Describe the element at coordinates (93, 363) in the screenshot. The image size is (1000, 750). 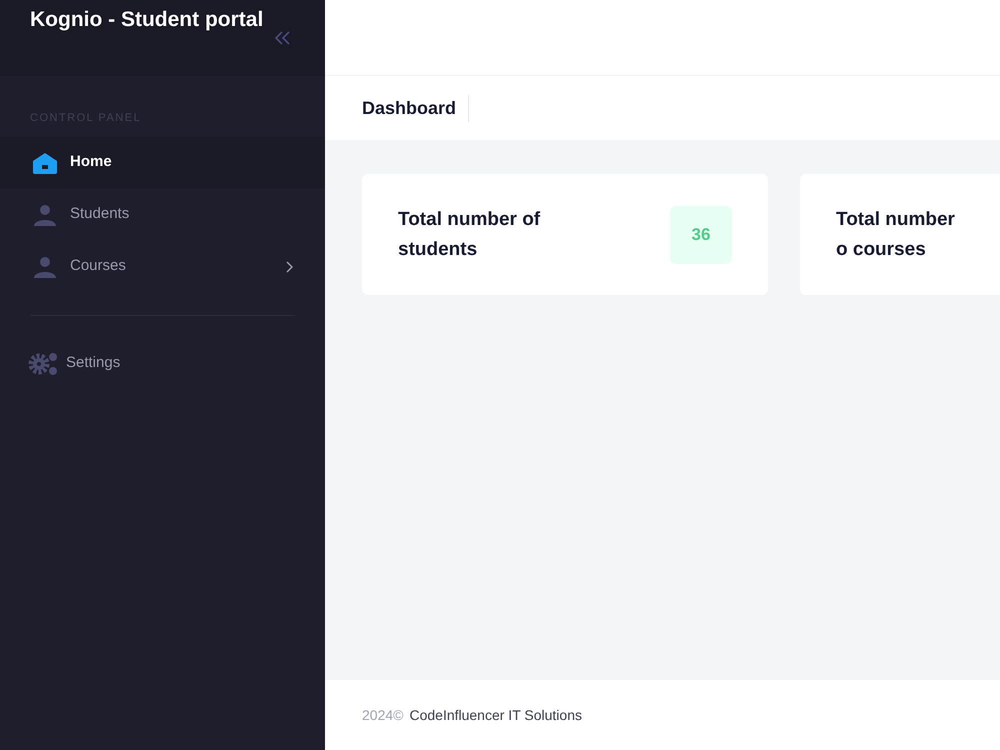
I see `nav-label: Settings` at that location.